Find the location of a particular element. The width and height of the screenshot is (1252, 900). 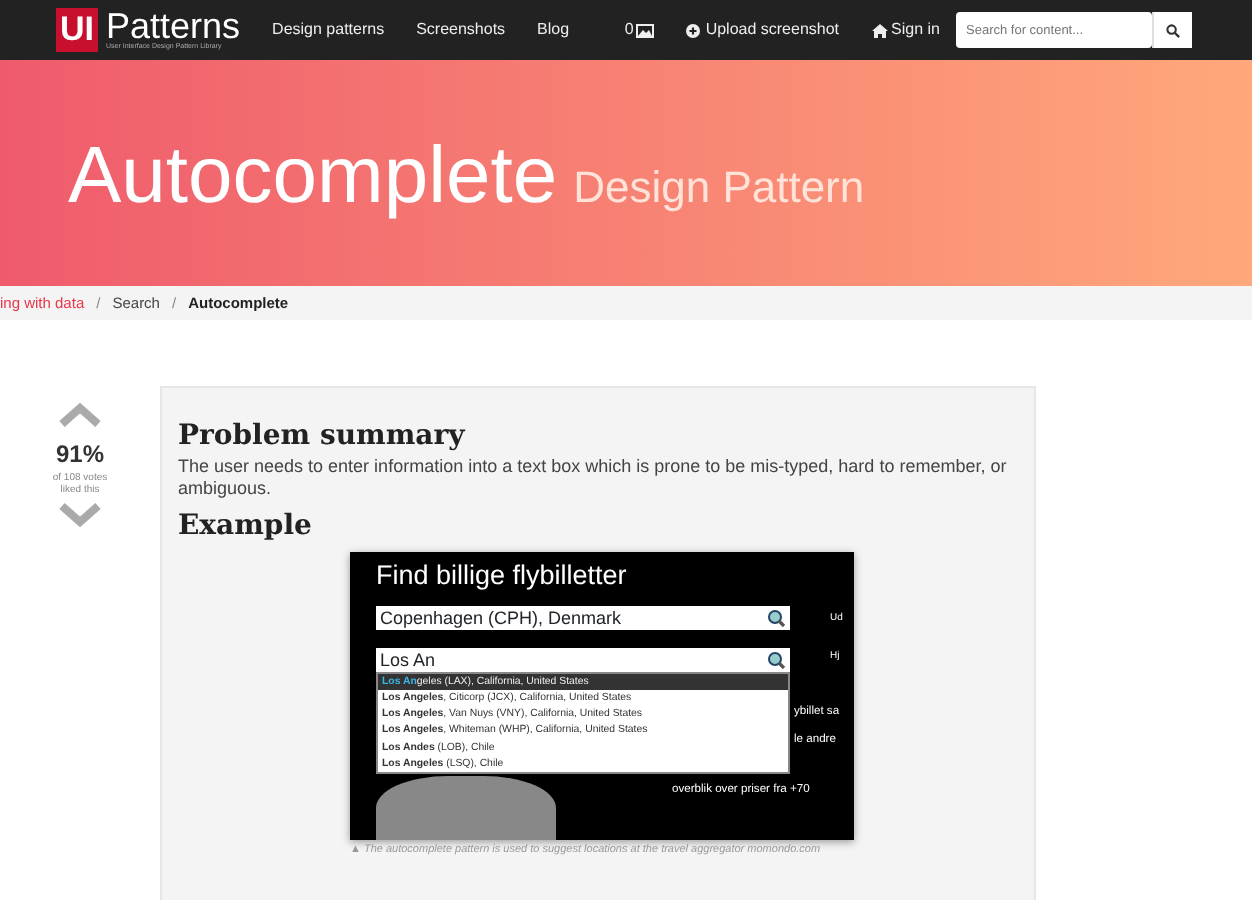

logo-mark: UI is located at coordinates (77, 30).